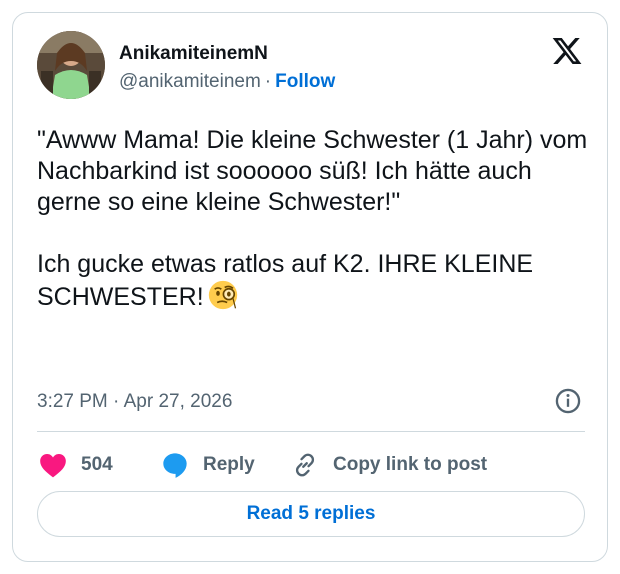  I want to click on author-handle: @anikamiteinem, so click(190, 81).